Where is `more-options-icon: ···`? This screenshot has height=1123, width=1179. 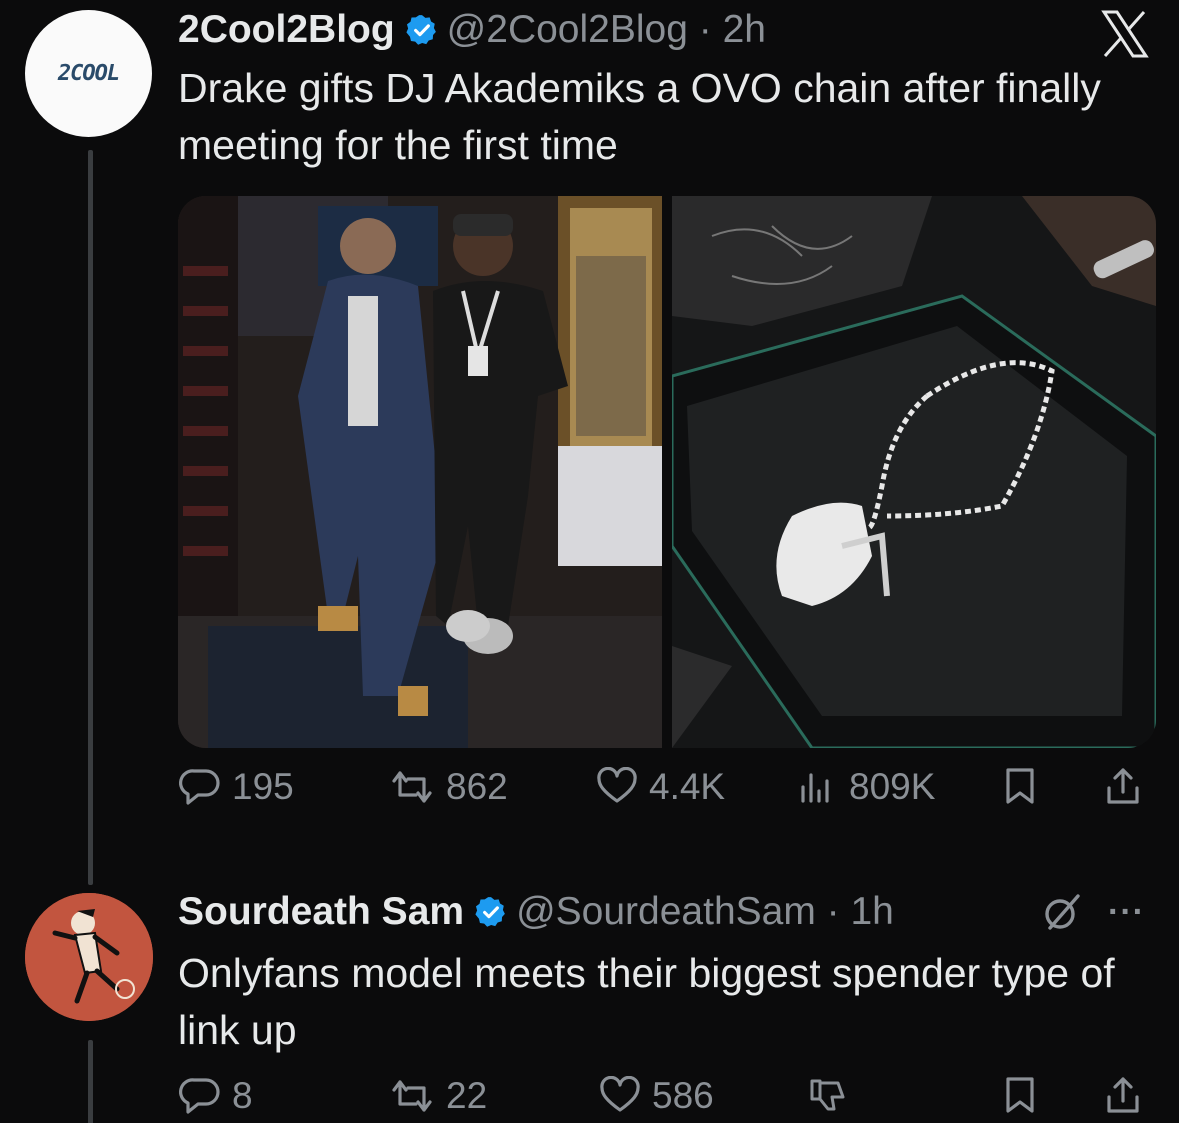 more-options-icon: ··· is located at coordinates (1126, 912).